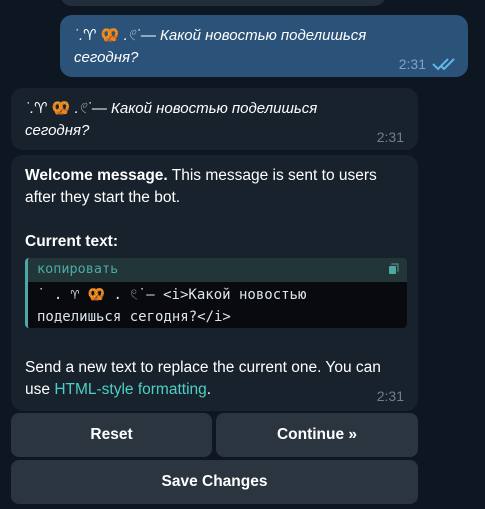 This screenshot has height=509, width=485. I want to click on html-formatting-link: HTML-style formatting, so click(130, 389).